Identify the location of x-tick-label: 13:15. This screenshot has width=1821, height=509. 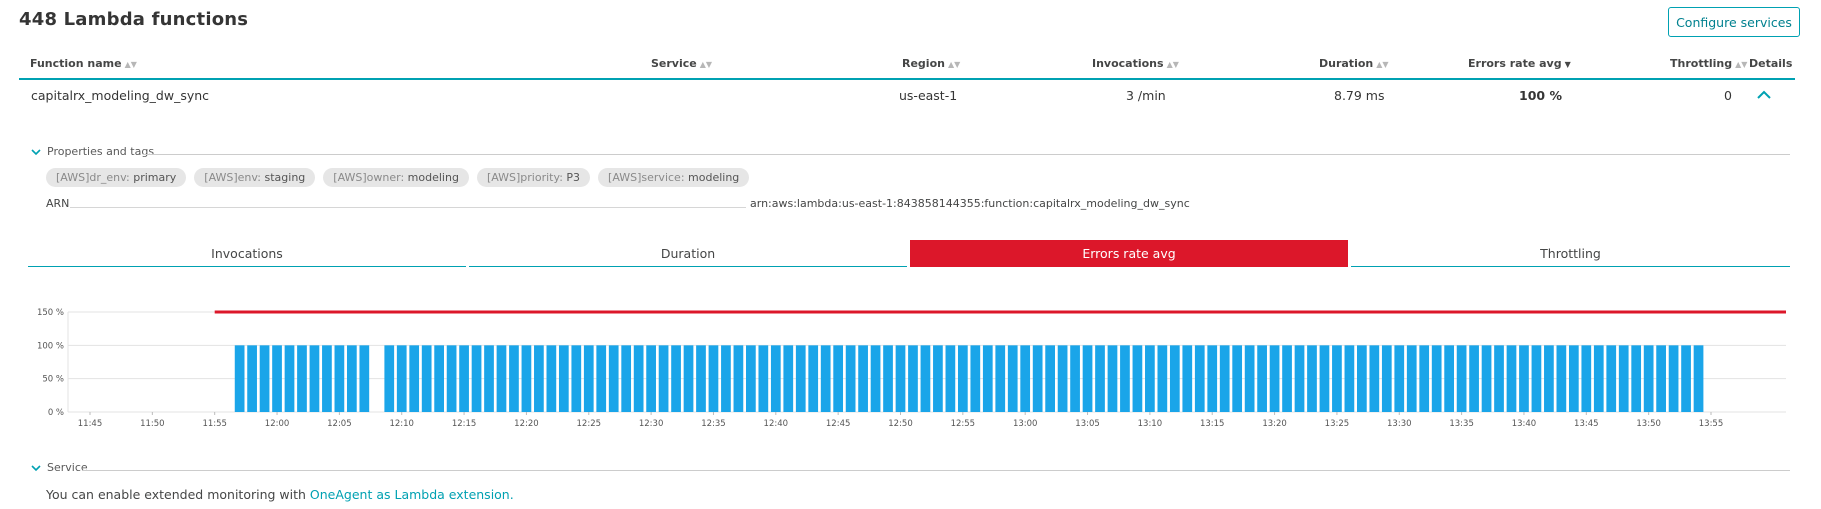
(1212, 424).